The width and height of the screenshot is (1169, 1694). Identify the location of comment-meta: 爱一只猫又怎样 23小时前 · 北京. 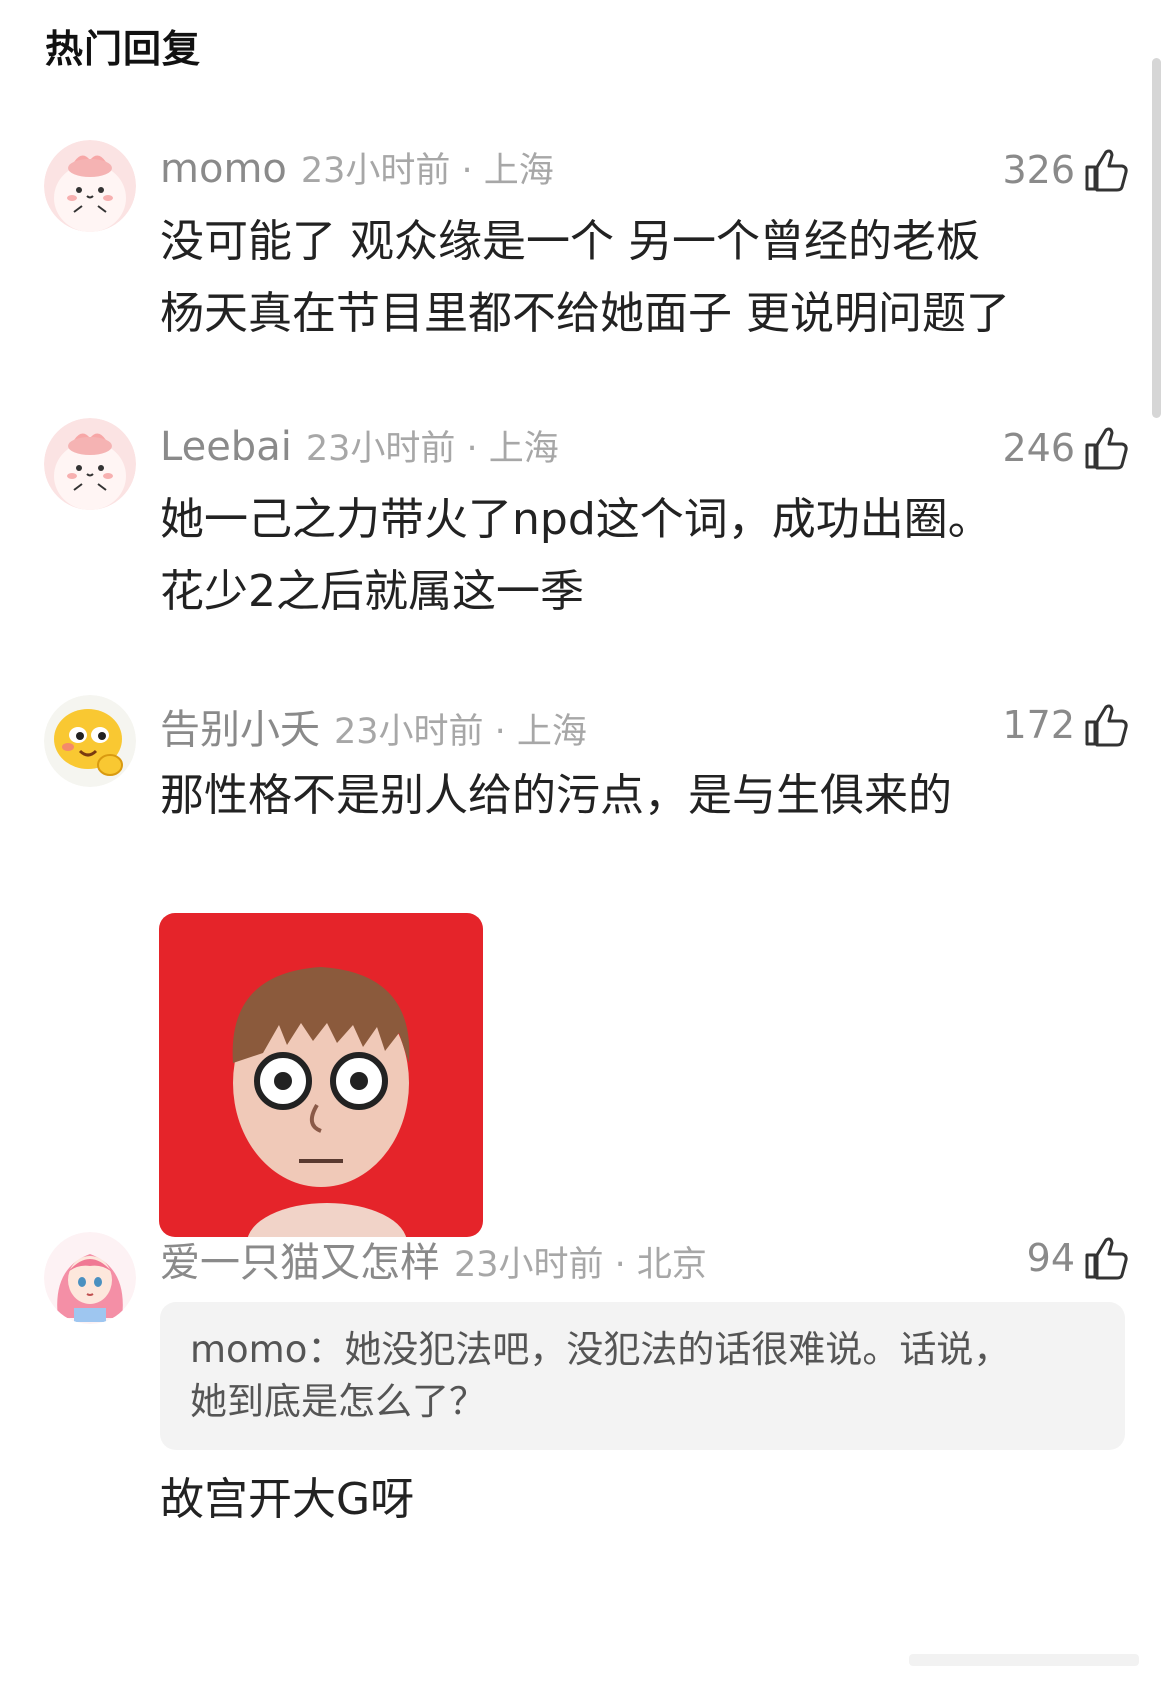
(433, 1260).